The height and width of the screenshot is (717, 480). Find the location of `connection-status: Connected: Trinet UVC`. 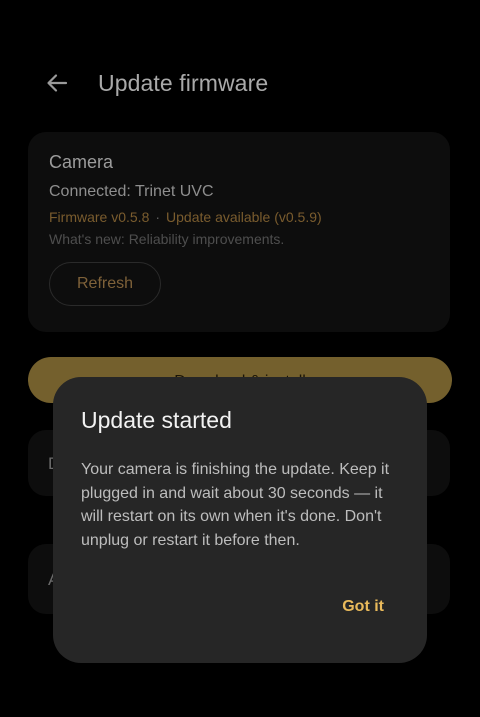

connection-status: Connected: Trinet UVC is located at coordinates (131, 191).